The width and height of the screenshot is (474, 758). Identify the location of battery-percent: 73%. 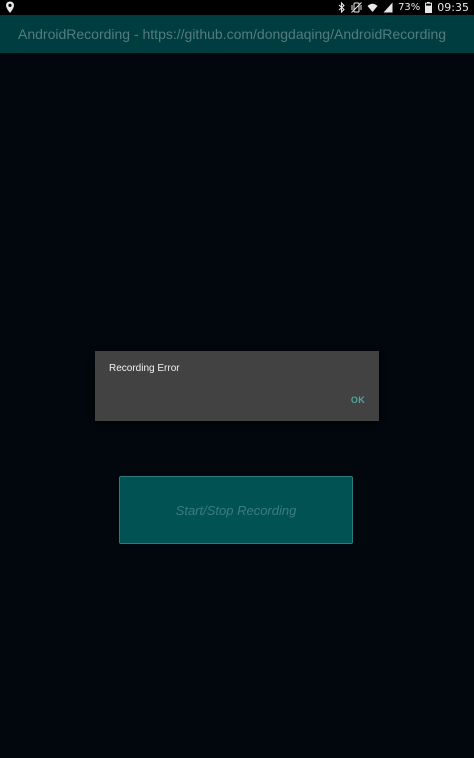
(409, 7).